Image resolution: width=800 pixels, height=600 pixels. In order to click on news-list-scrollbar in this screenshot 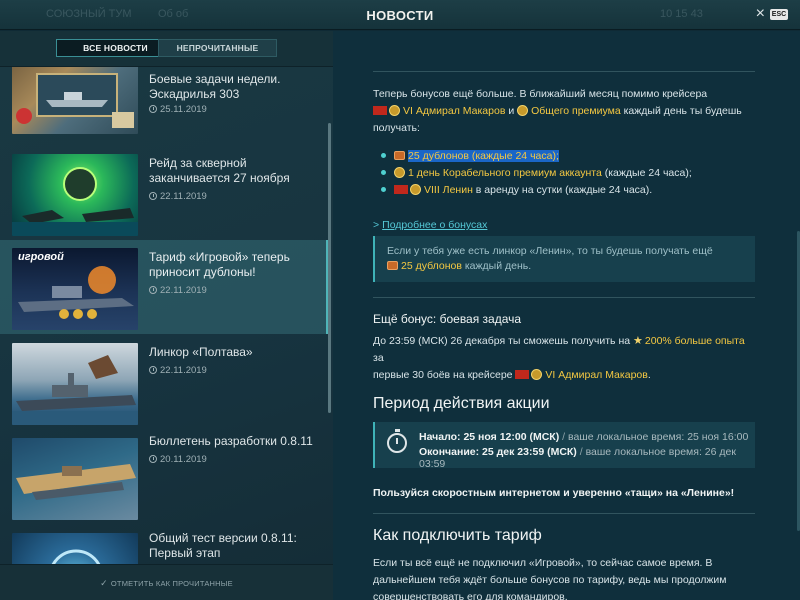, I will do `click(329, 268)`.